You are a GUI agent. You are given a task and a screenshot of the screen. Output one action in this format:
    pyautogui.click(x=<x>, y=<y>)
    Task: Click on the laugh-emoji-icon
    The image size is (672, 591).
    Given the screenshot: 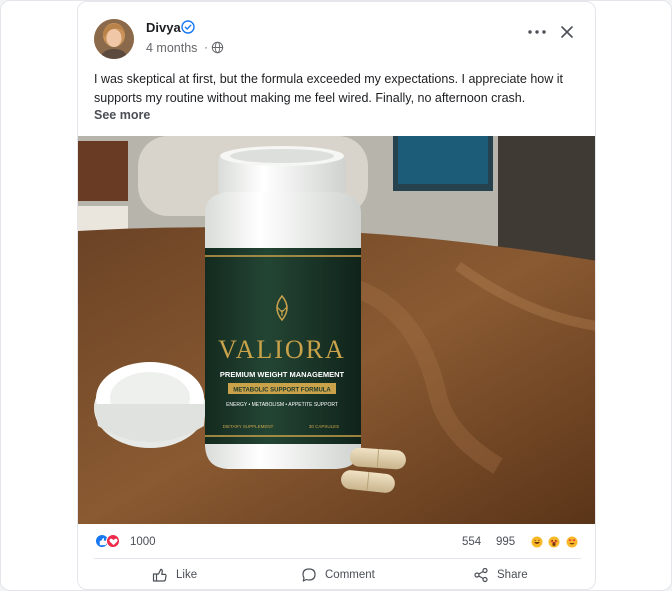 What is the action you would take?
    pyautogui.click(x=537, y=542)
    